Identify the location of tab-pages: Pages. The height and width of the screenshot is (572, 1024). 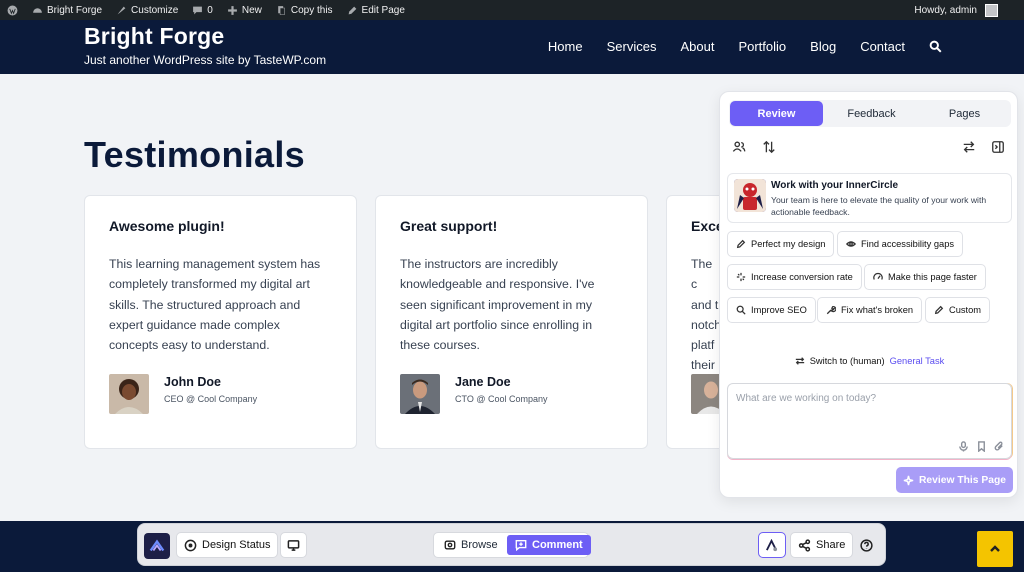
(964, 113).